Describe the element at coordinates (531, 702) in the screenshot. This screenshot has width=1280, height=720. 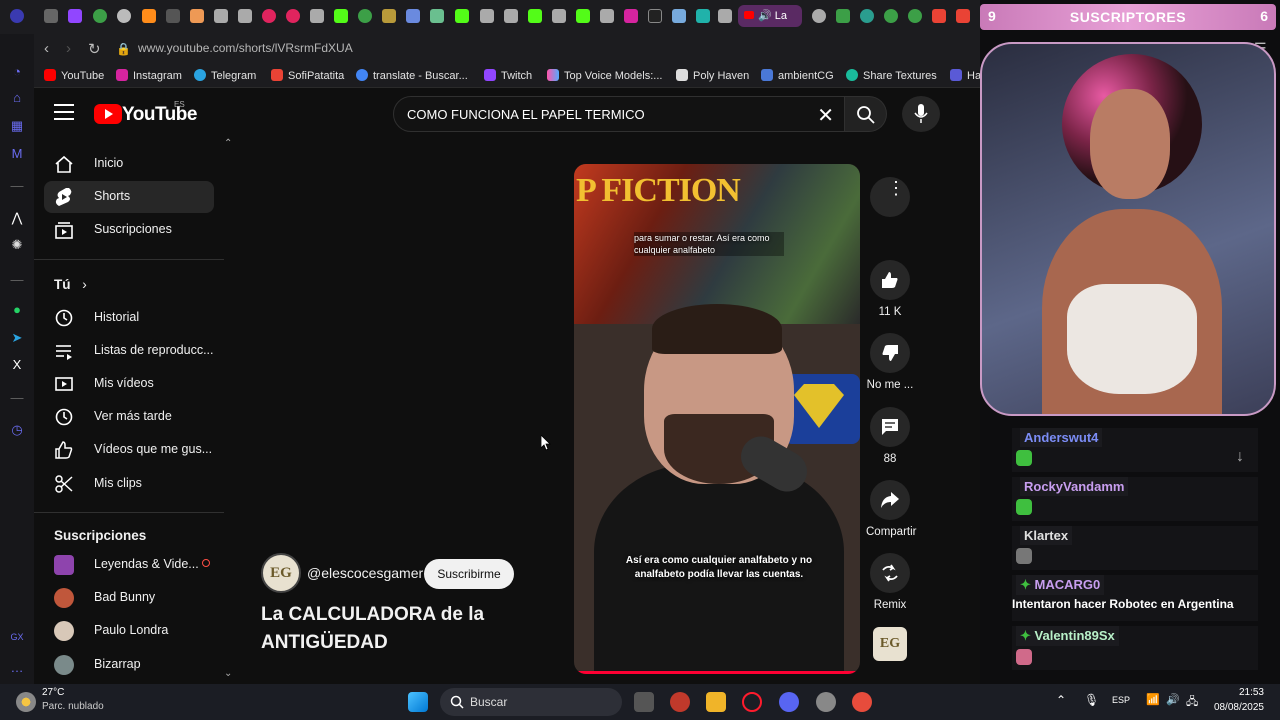
I see `taskbar-search: Buscar` at that location.